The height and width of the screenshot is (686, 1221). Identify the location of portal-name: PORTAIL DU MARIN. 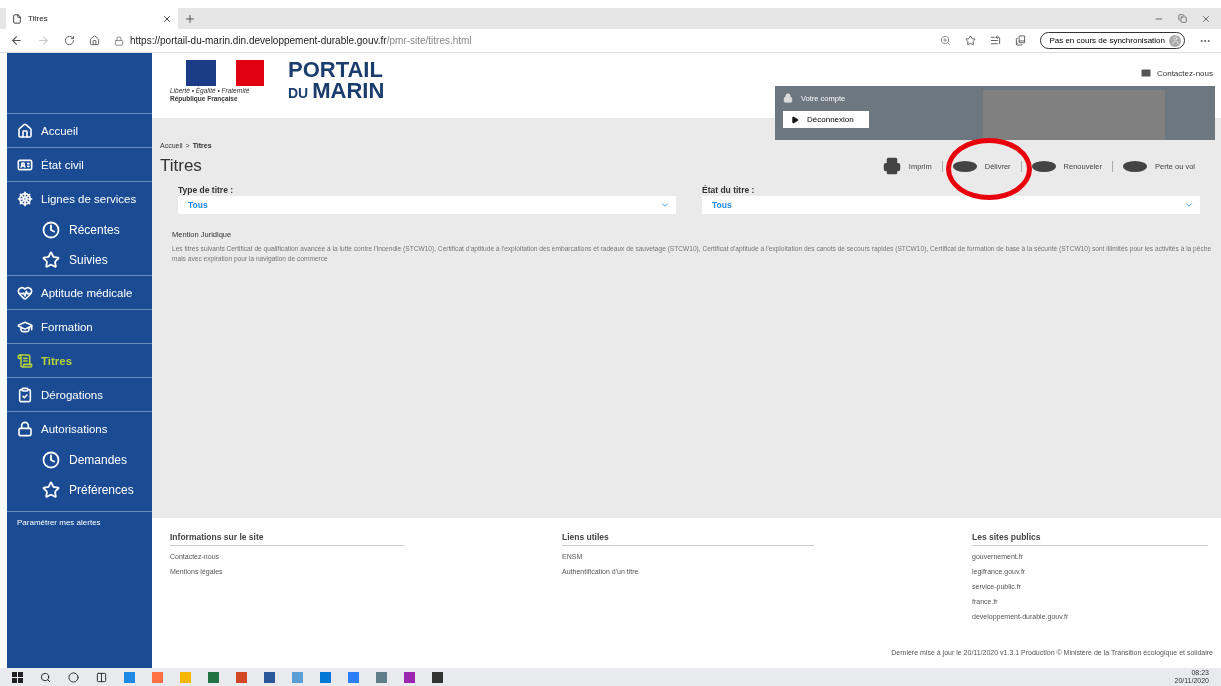
(336, 81).